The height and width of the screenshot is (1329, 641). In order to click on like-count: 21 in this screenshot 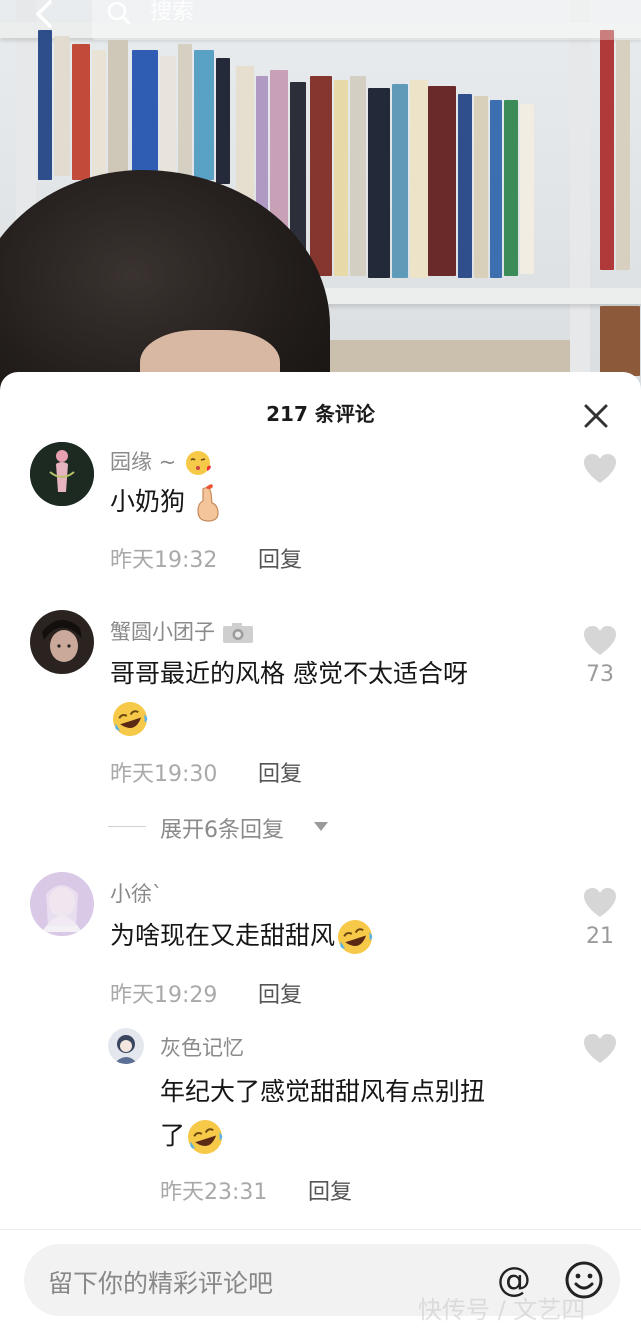, I will do `click(600, 936)`.